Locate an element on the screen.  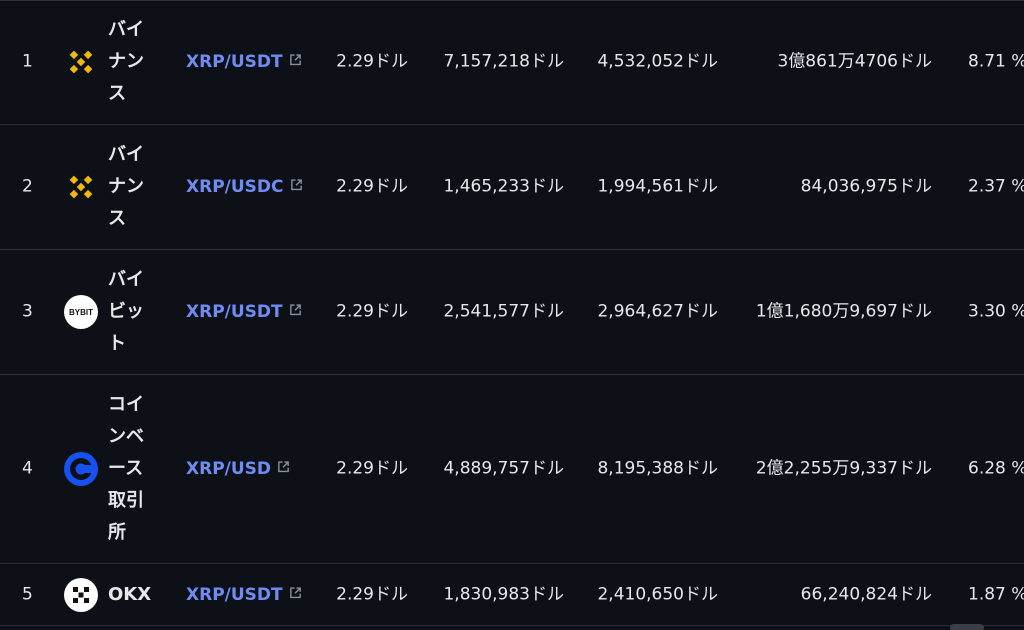
exchange-name-link: OKX is located at coordinates (129, 595).